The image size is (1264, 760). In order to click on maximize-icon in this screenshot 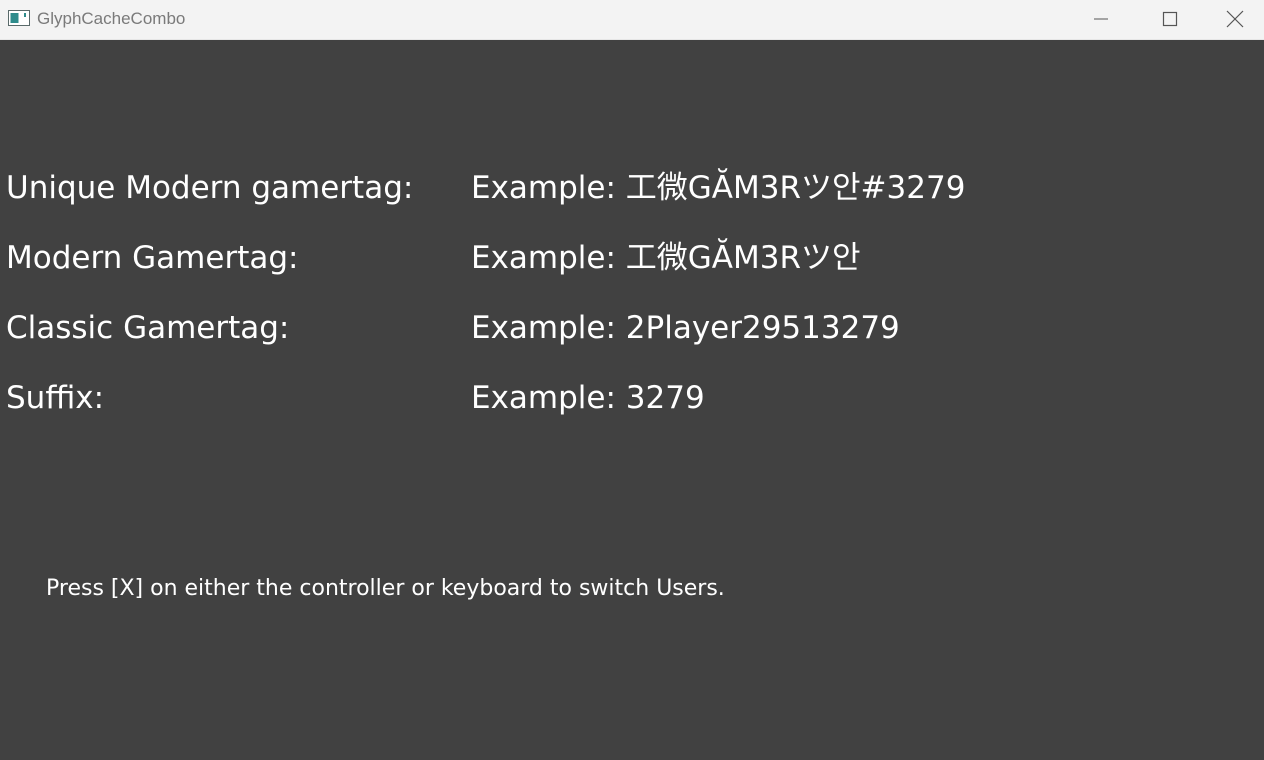, I will do `click(1170, 19)`.